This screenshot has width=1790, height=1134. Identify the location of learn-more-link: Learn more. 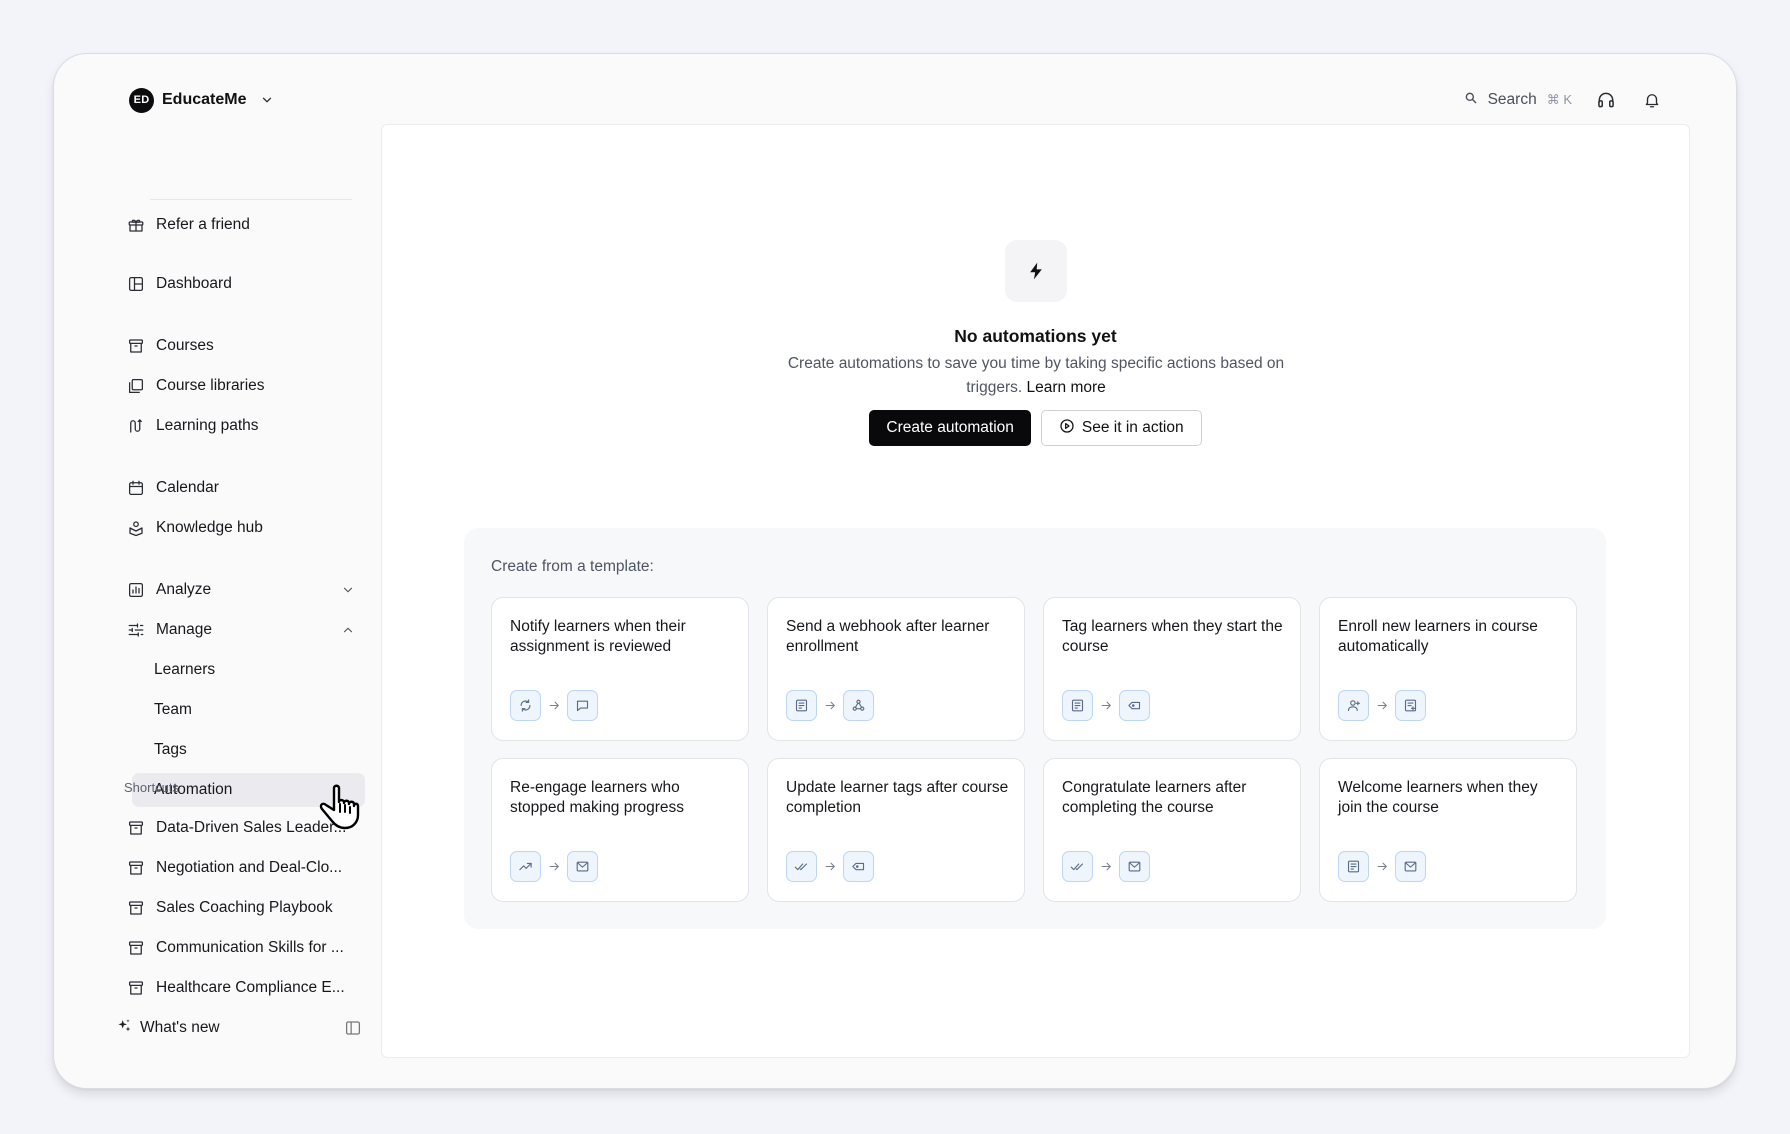
(1066, 387).